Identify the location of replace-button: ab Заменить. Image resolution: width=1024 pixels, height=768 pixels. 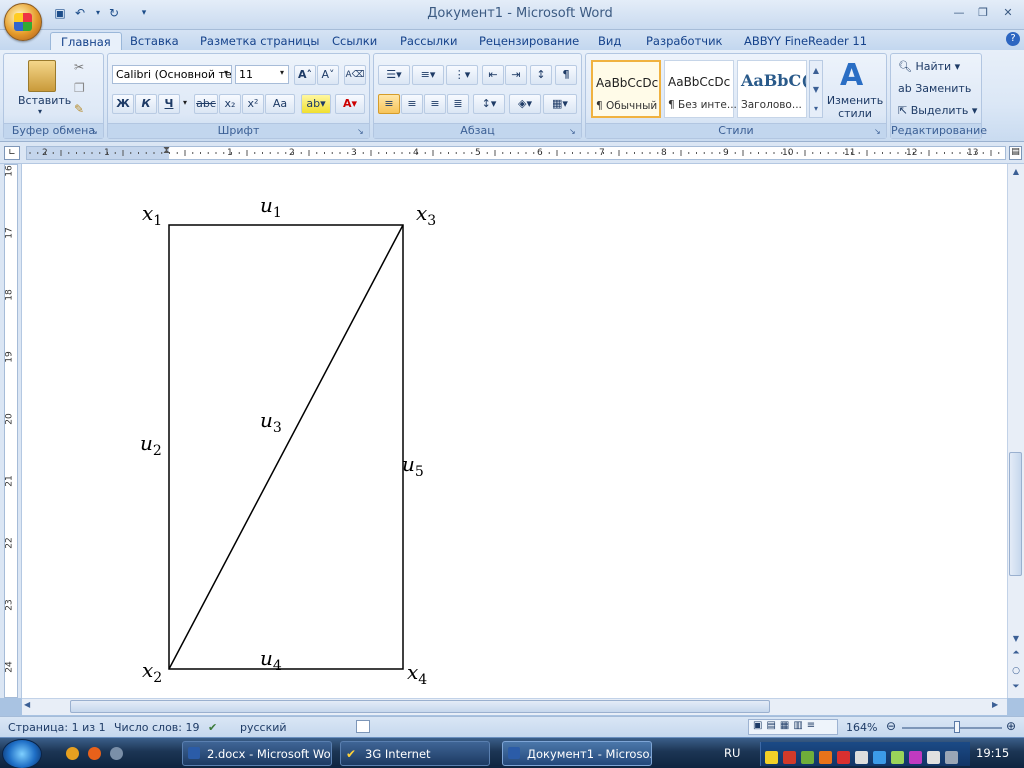
(934, 88).